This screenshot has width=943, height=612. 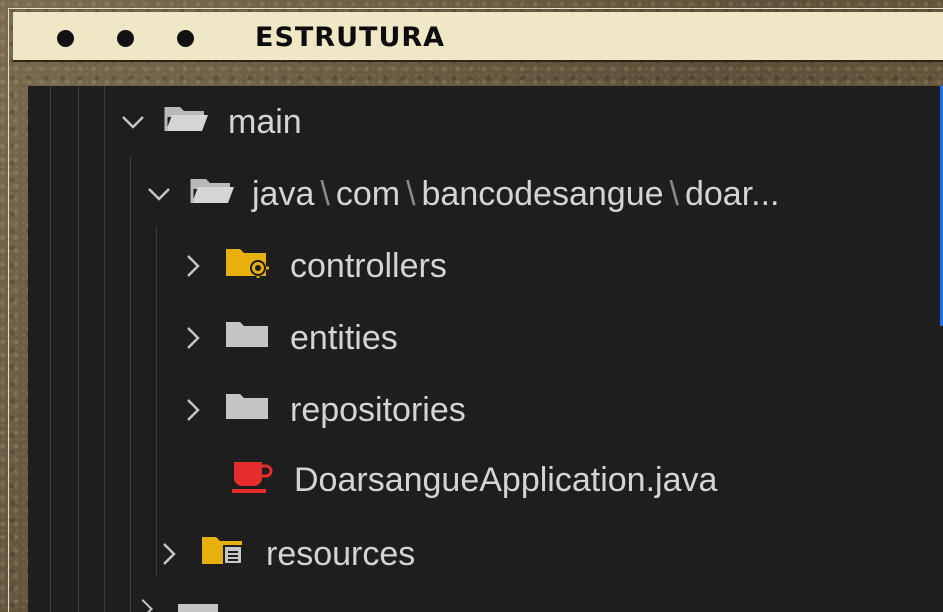 What do you see at coordinates (211, 122) in the screenshot?
I see `tree-item-main: main` at bounding box center [211, 122].